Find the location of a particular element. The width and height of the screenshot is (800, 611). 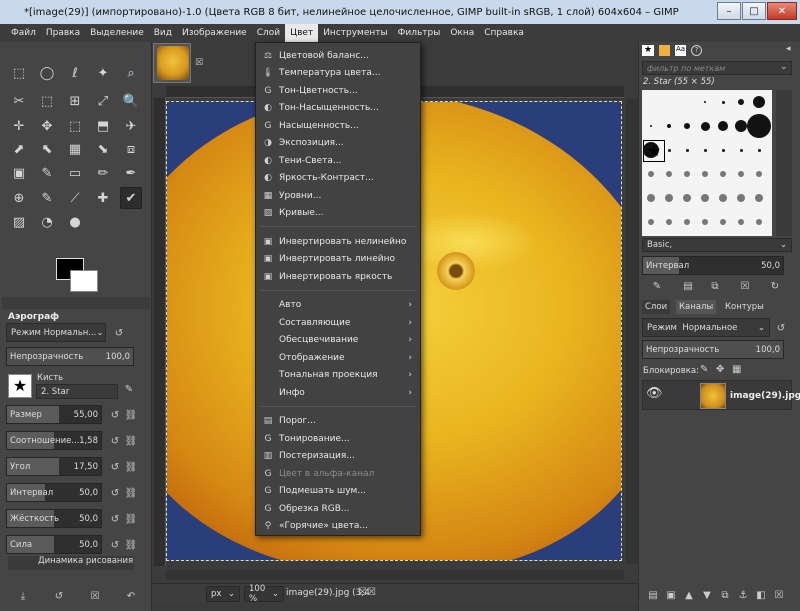

smudge-icon: ⟋ is located at coordinates (75, 198).